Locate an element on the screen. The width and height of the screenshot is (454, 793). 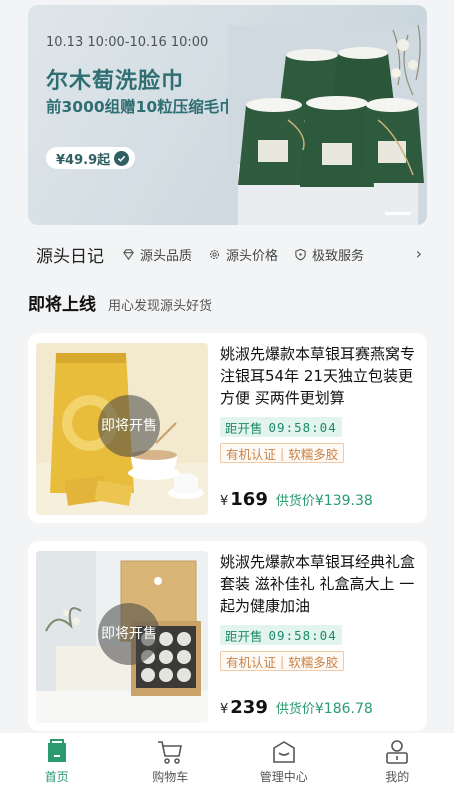
tab-cart: 购物车 is located at coordinates (171, 763).